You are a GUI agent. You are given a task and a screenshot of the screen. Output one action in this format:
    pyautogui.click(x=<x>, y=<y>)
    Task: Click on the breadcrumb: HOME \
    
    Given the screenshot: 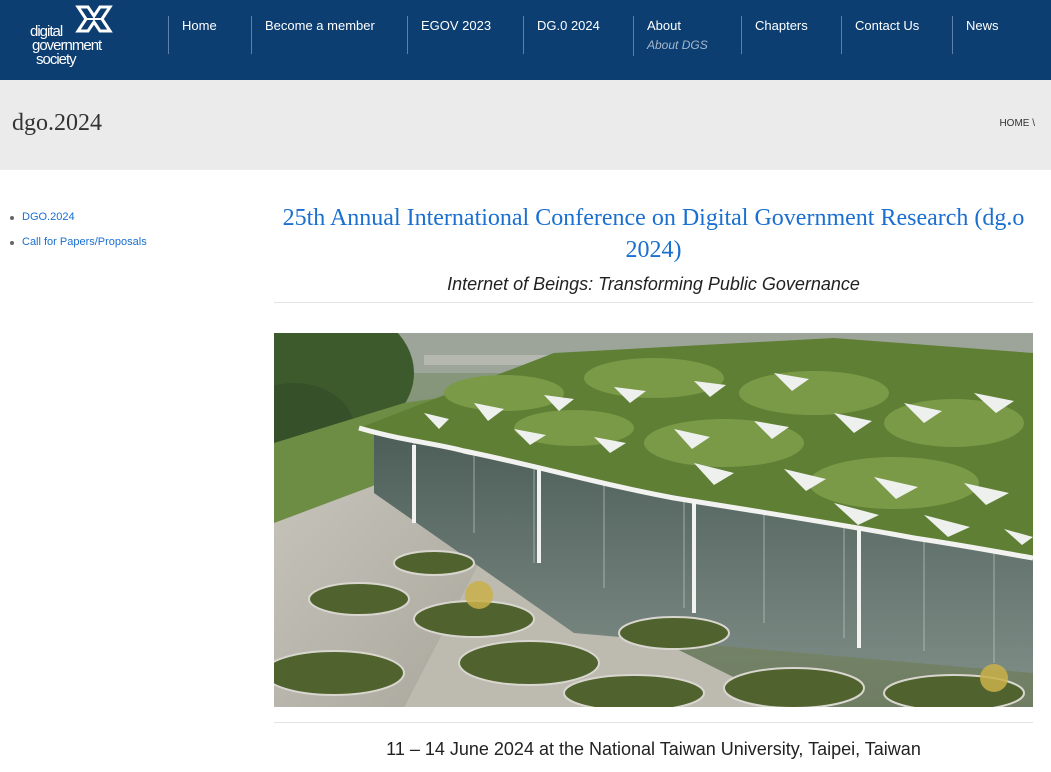 What is the action you would take?
    pyautogui.click(x=1017, y=123)
    